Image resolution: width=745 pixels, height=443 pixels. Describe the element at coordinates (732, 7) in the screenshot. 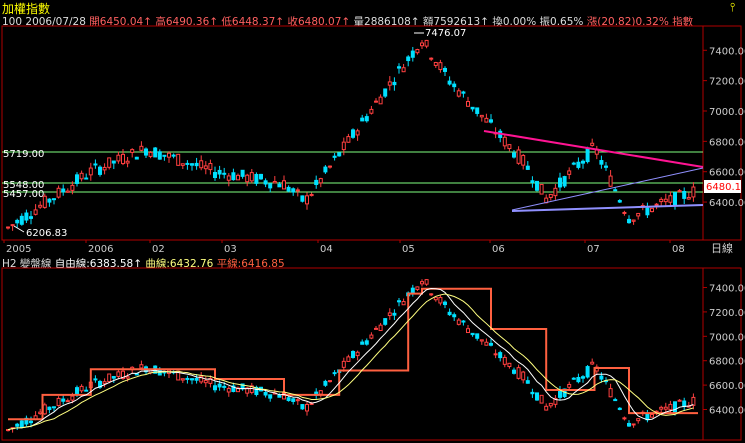

I see `pin-icon: ⫯` at that location.